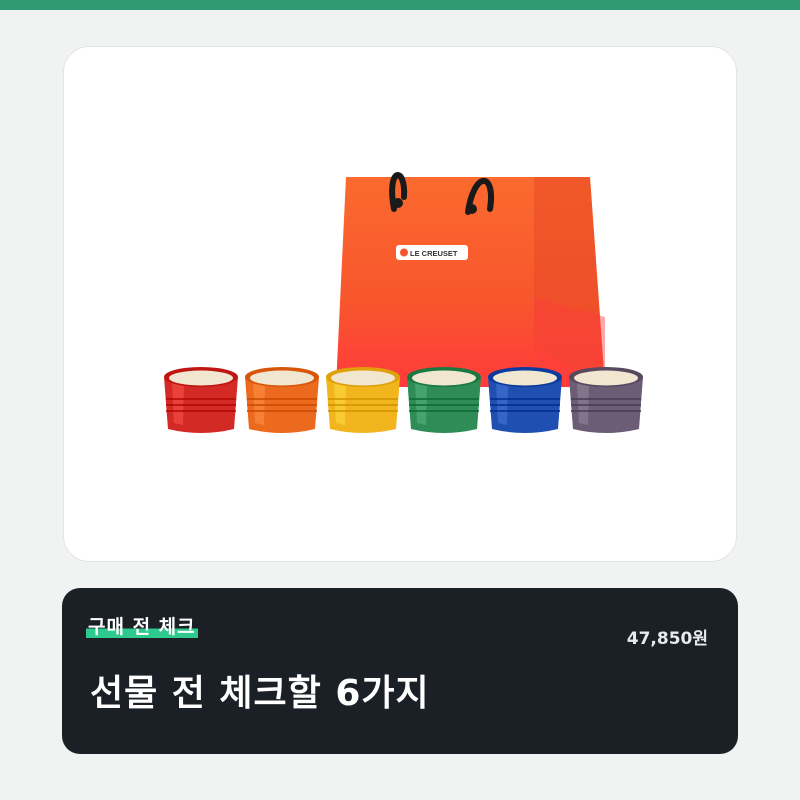 This screenshot has height=800, width=800. What do you see at coordinates (434, 253) in the screenshot?
I see `svg-text: LE CREUSET` at bounding box center [434, 253].